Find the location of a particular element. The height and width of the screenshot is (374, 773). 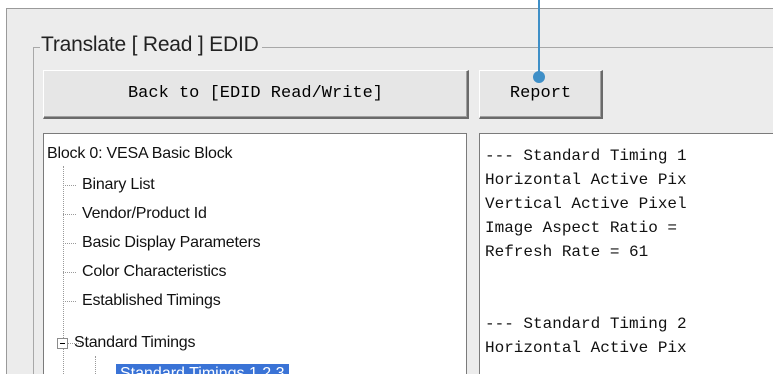

tree-item-vesa-basic-block: Block 0: VESA Basic Block is located at coordinates (140, 154).